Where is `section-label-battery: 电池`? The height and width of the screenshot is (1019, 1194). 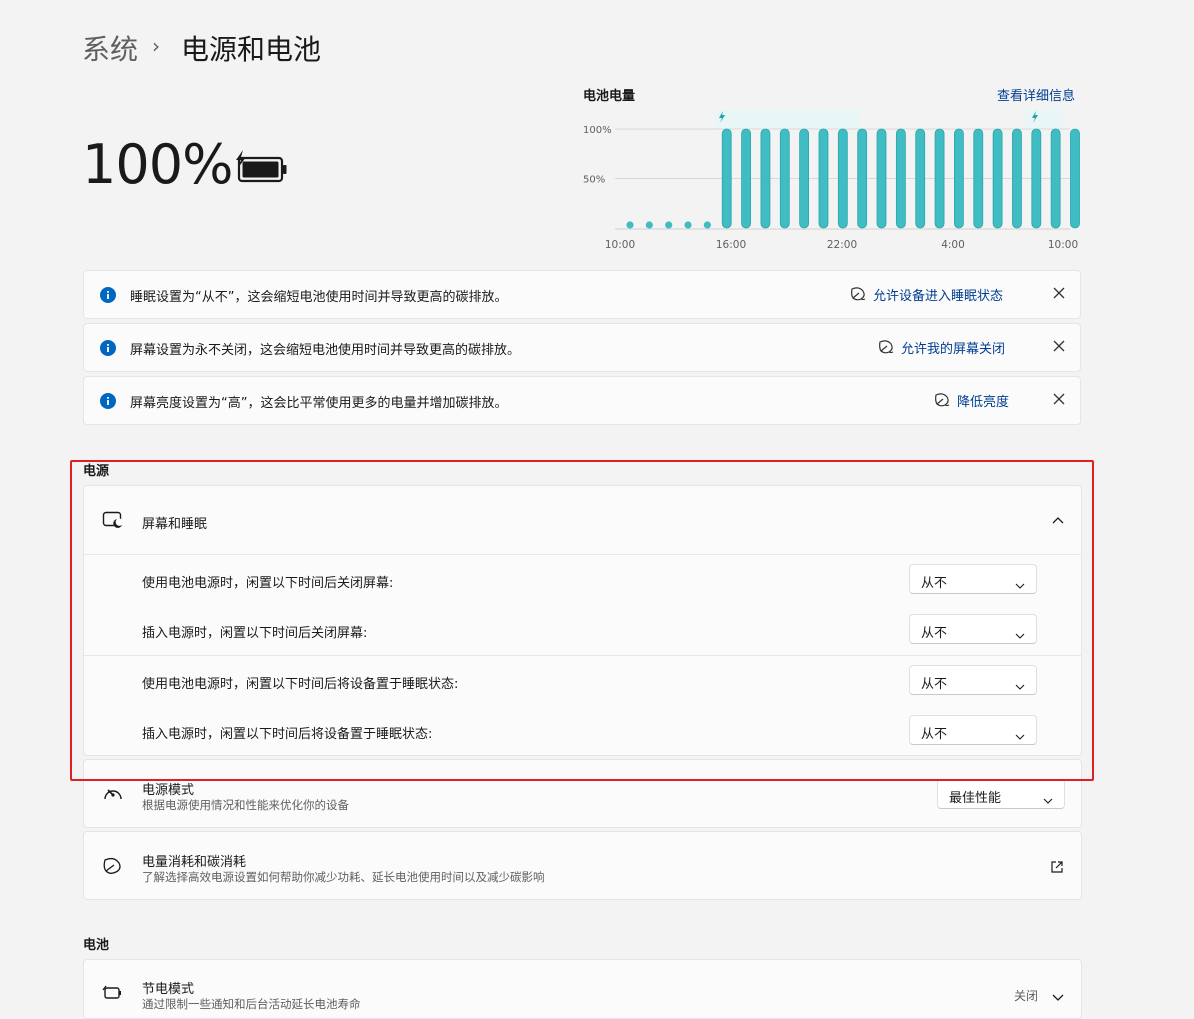
section-label-battery: 电池 is located at coordinates (96, 945).